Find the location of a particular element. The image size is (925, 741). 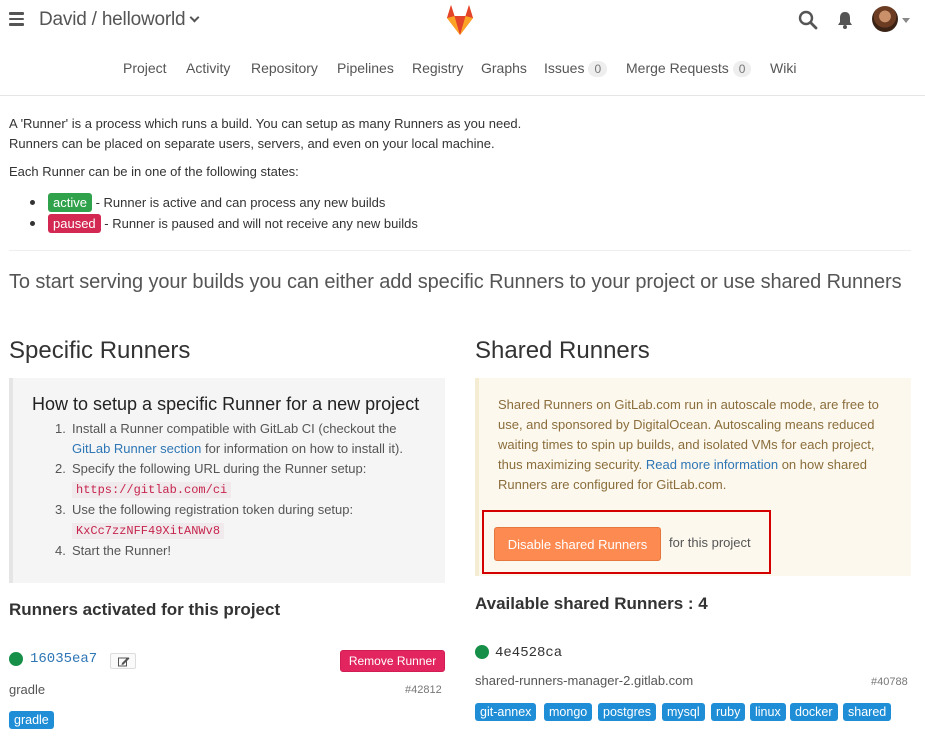

divider is located at coordinates (460, 250).